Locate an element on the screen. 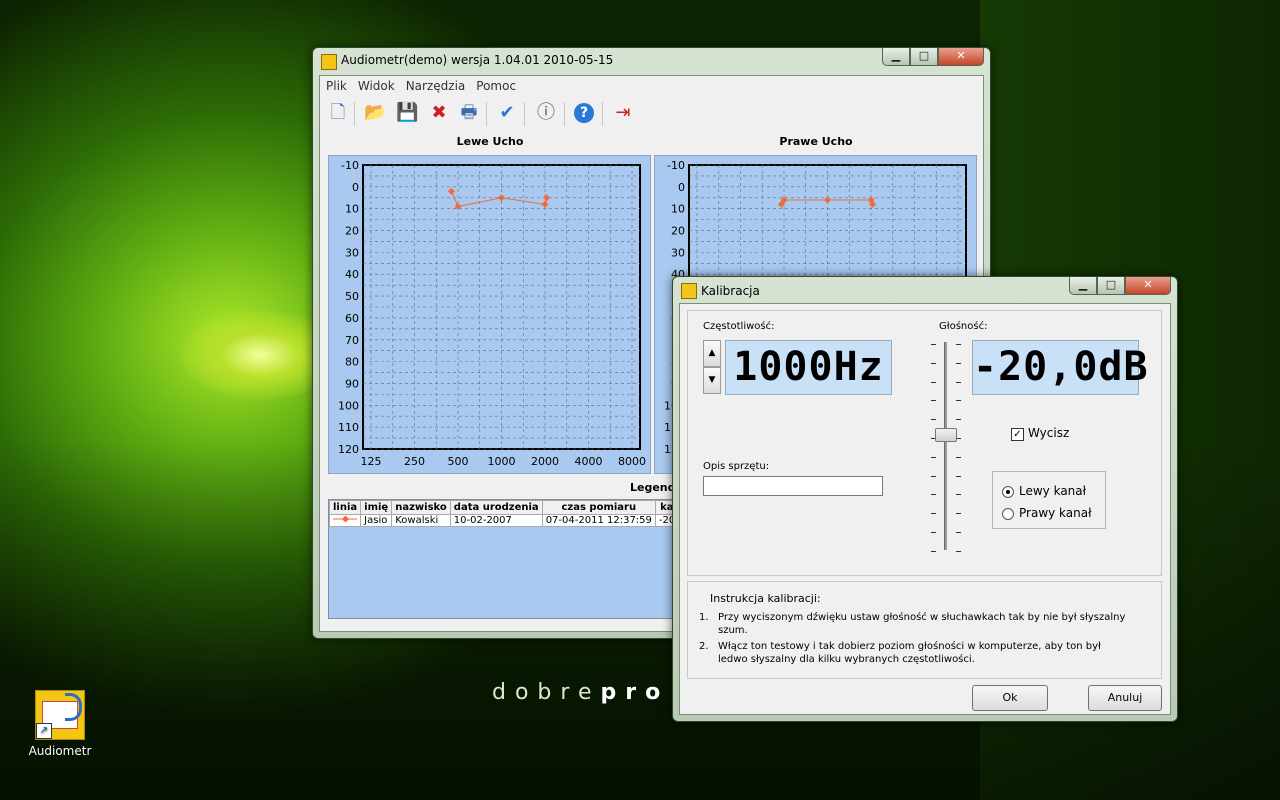 The width and height of the screenshot is (1280, 800). legend-title: Legend is located at coordinates (653, 487).